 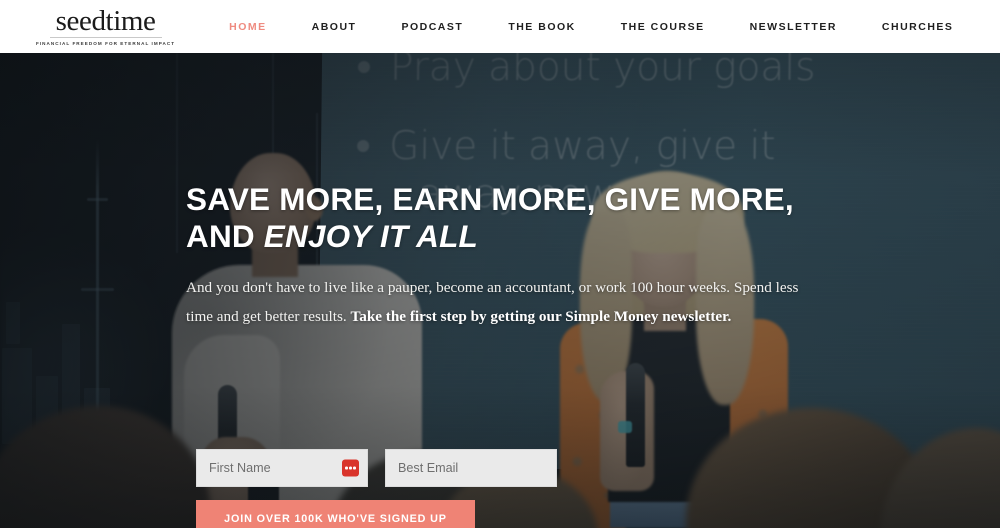 I want to click on signup-submit-button: JOIN OVER 100K WHO'VE SIGNED UP, so click(x=335, y=514).